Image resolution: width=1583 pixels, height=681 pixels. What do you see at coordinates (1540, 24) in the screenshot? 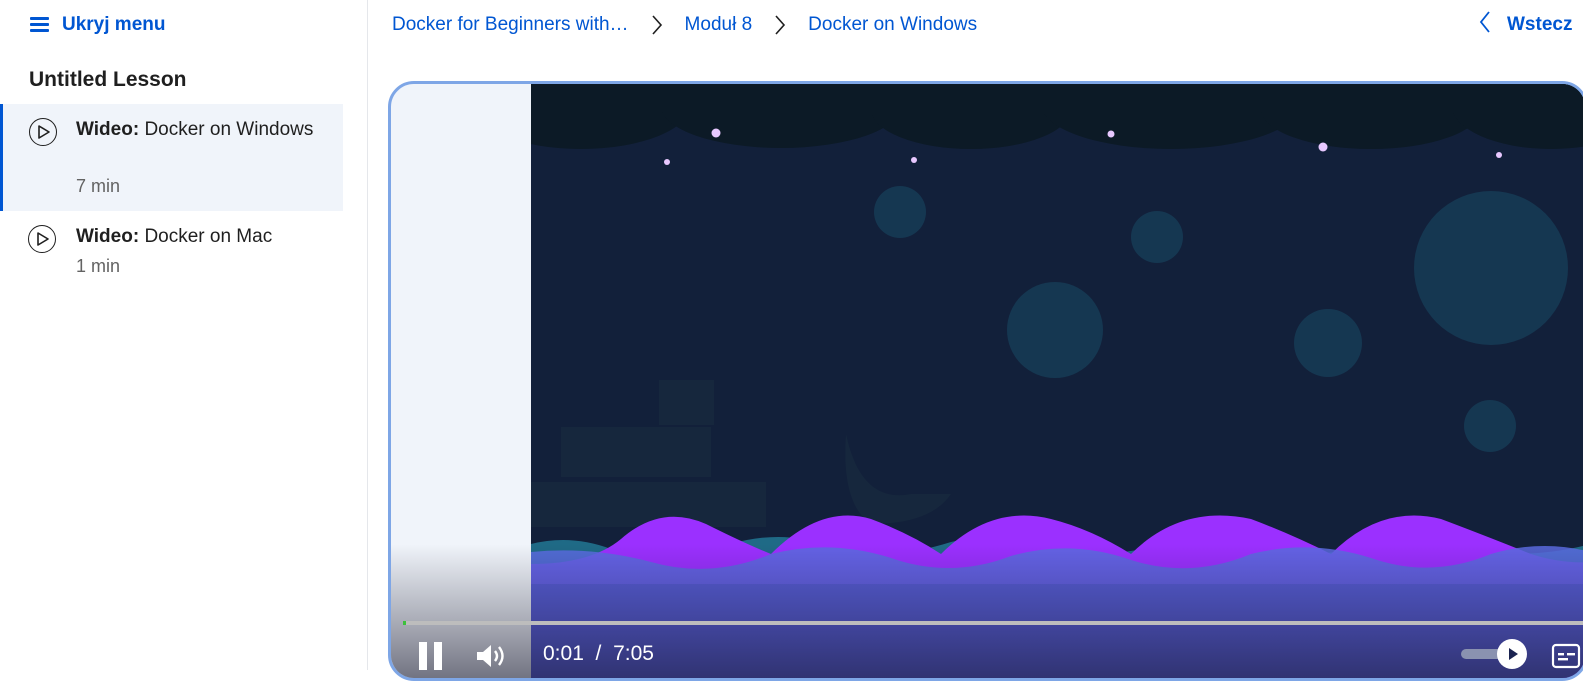
I see `back-label: Wstecz` at bounding box center [1540, 24].